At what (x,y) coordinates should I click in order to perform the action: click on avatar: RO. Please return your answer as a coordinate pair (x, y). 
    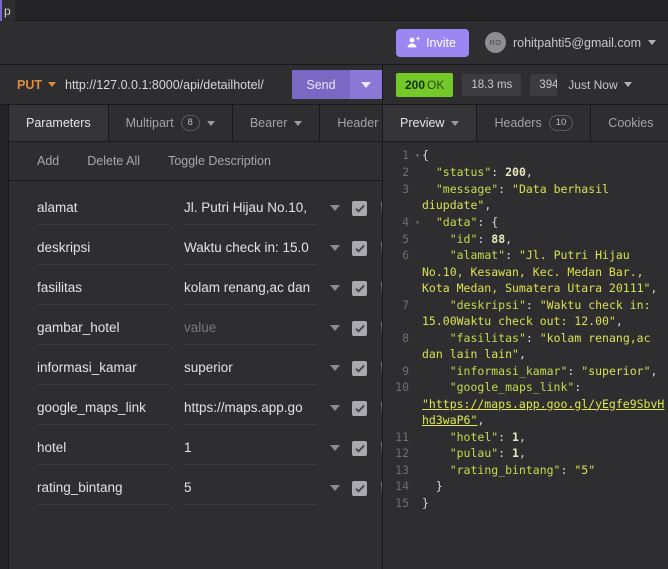
    Looking at the image, I should click on (495, 42).